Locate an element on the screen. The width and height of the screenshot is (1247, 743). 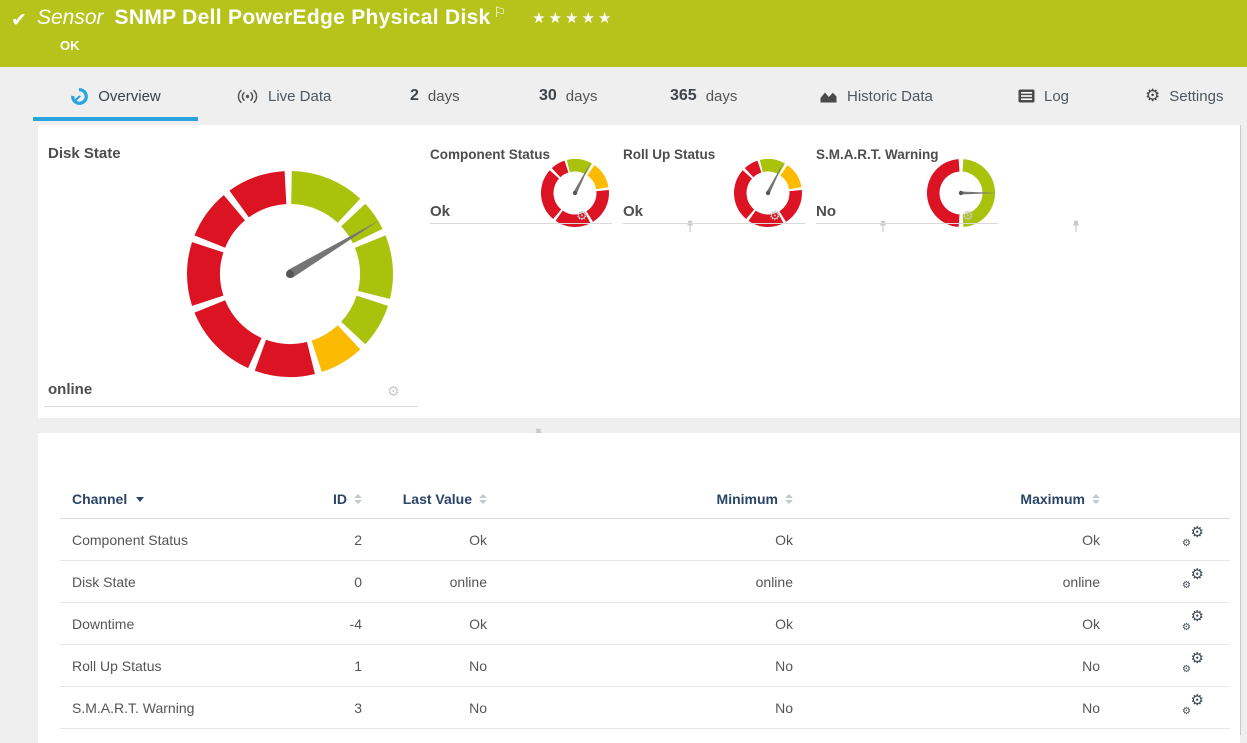
sort-desc-icon is located at coordinates (140, 499).